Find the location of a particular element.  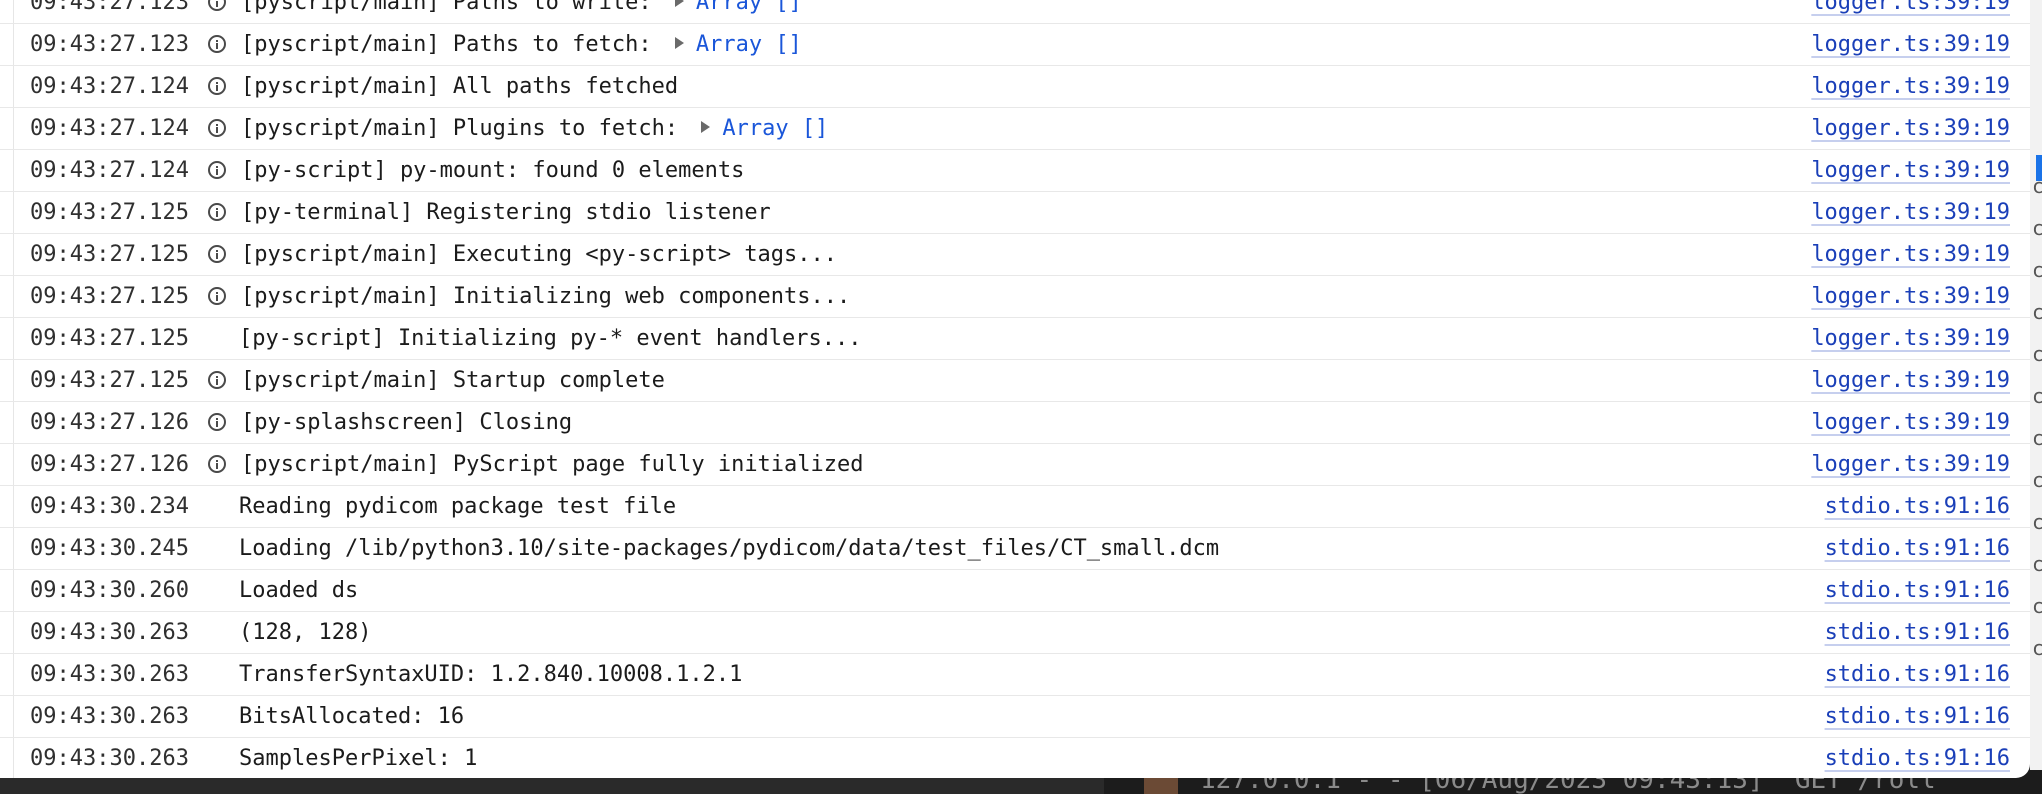

log-message-text: [py-terminal] Registering stdio listener is located at coordinates (506, 212).